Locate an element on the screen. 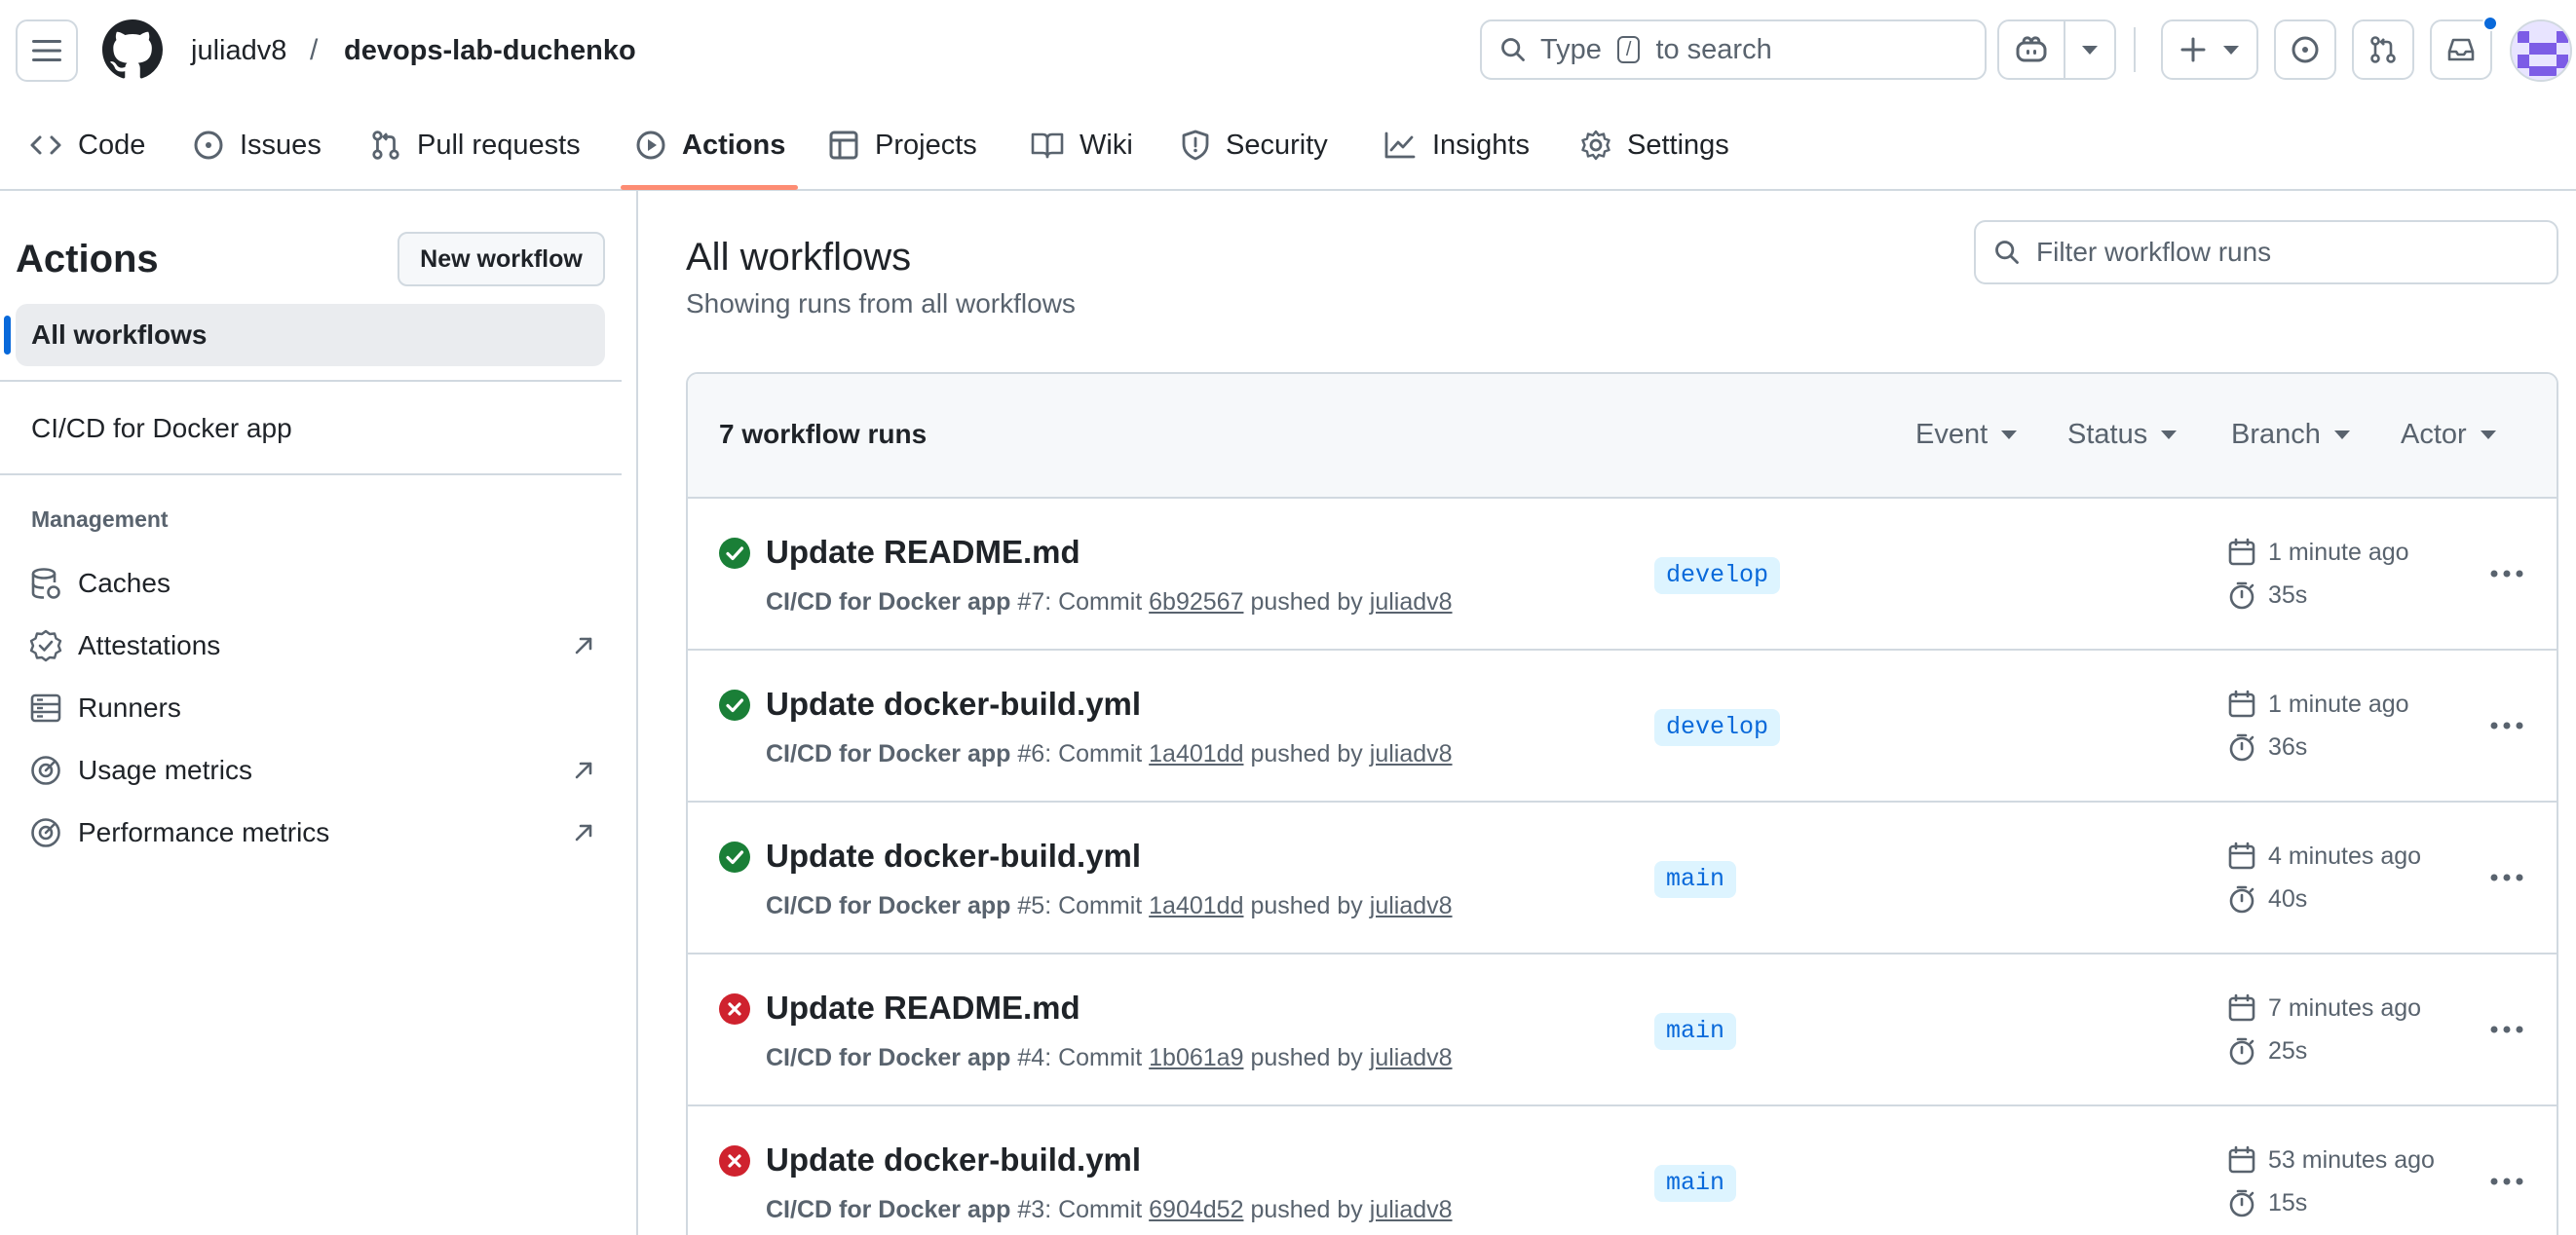  commit-sha-link: 6b92567 is located at coordinates (1196, 602).